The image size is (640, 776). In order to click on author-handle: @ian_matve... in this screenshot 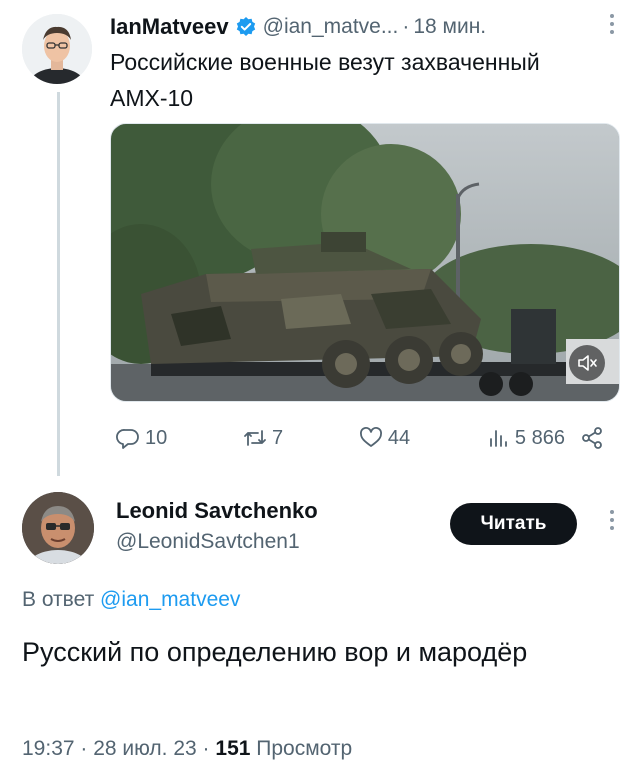, I will do `click(331, 27)`.